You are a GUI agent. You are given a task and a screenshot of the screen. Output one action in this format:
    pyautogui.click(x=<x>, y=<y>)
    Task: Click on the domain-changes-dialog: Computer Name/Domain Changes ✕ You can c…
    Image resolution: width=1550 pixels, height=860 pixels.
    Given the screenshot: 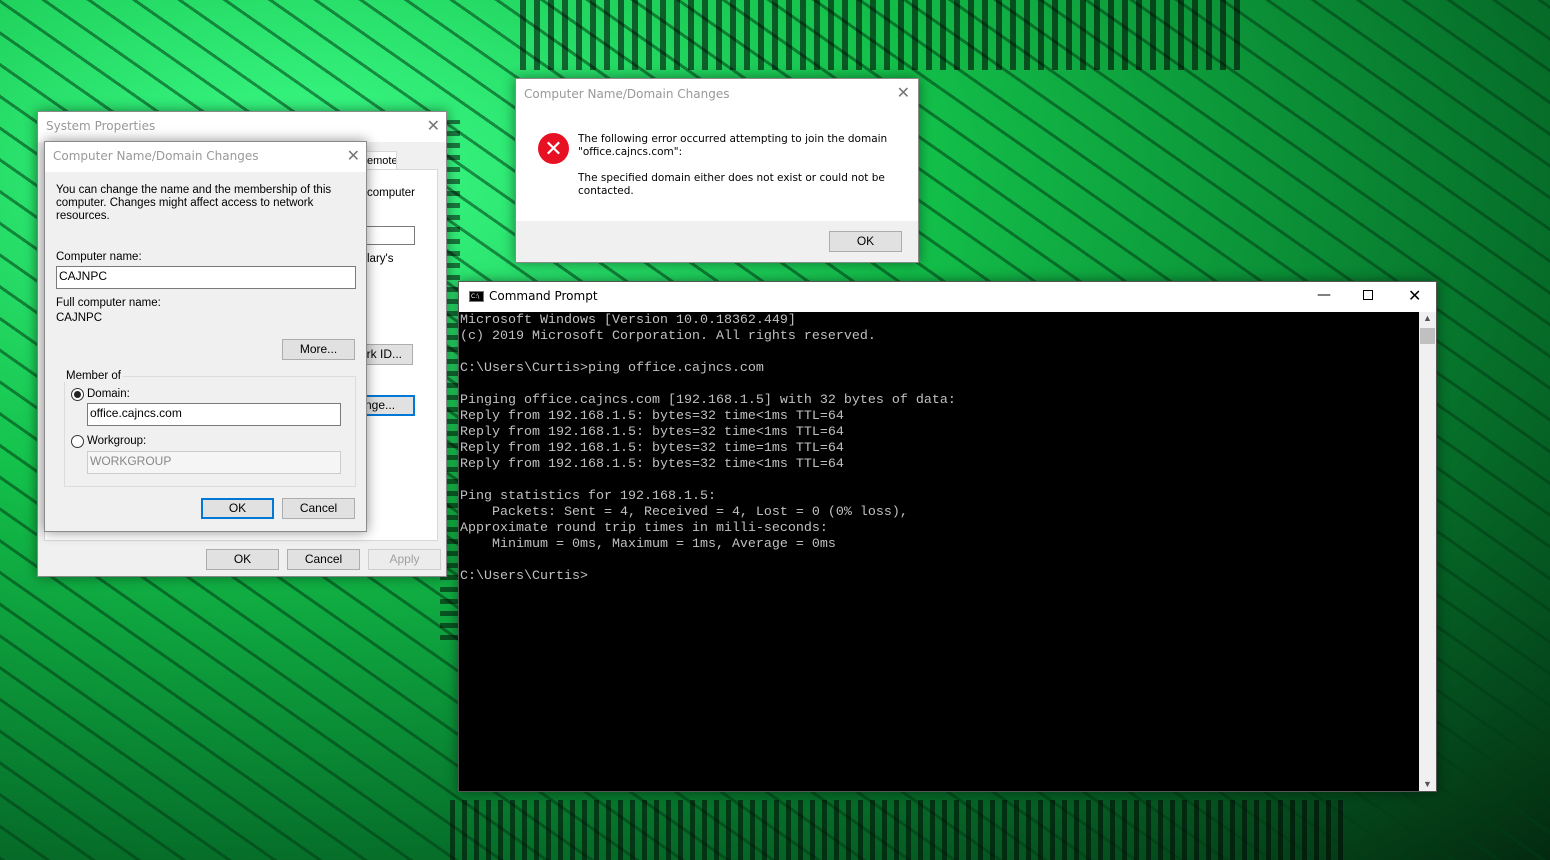 What is the action you would take?
    pyautogui.click(x=205, y=336)
    